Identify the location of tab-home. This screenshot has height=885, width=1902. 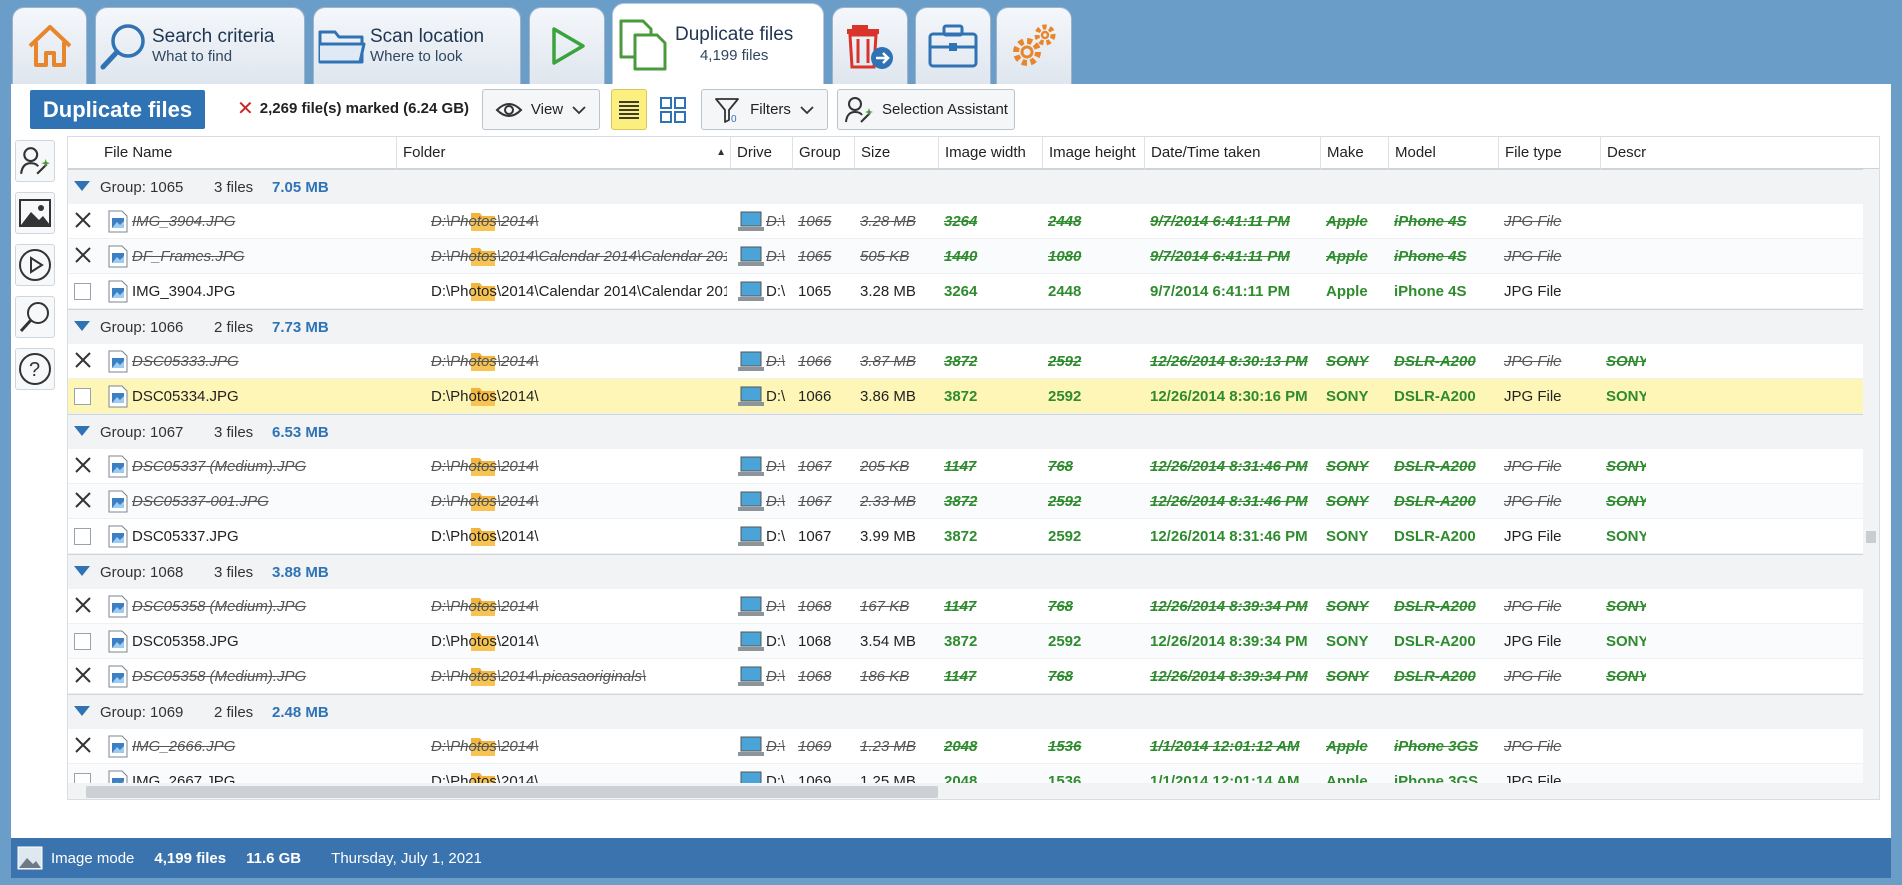
(49, 45).